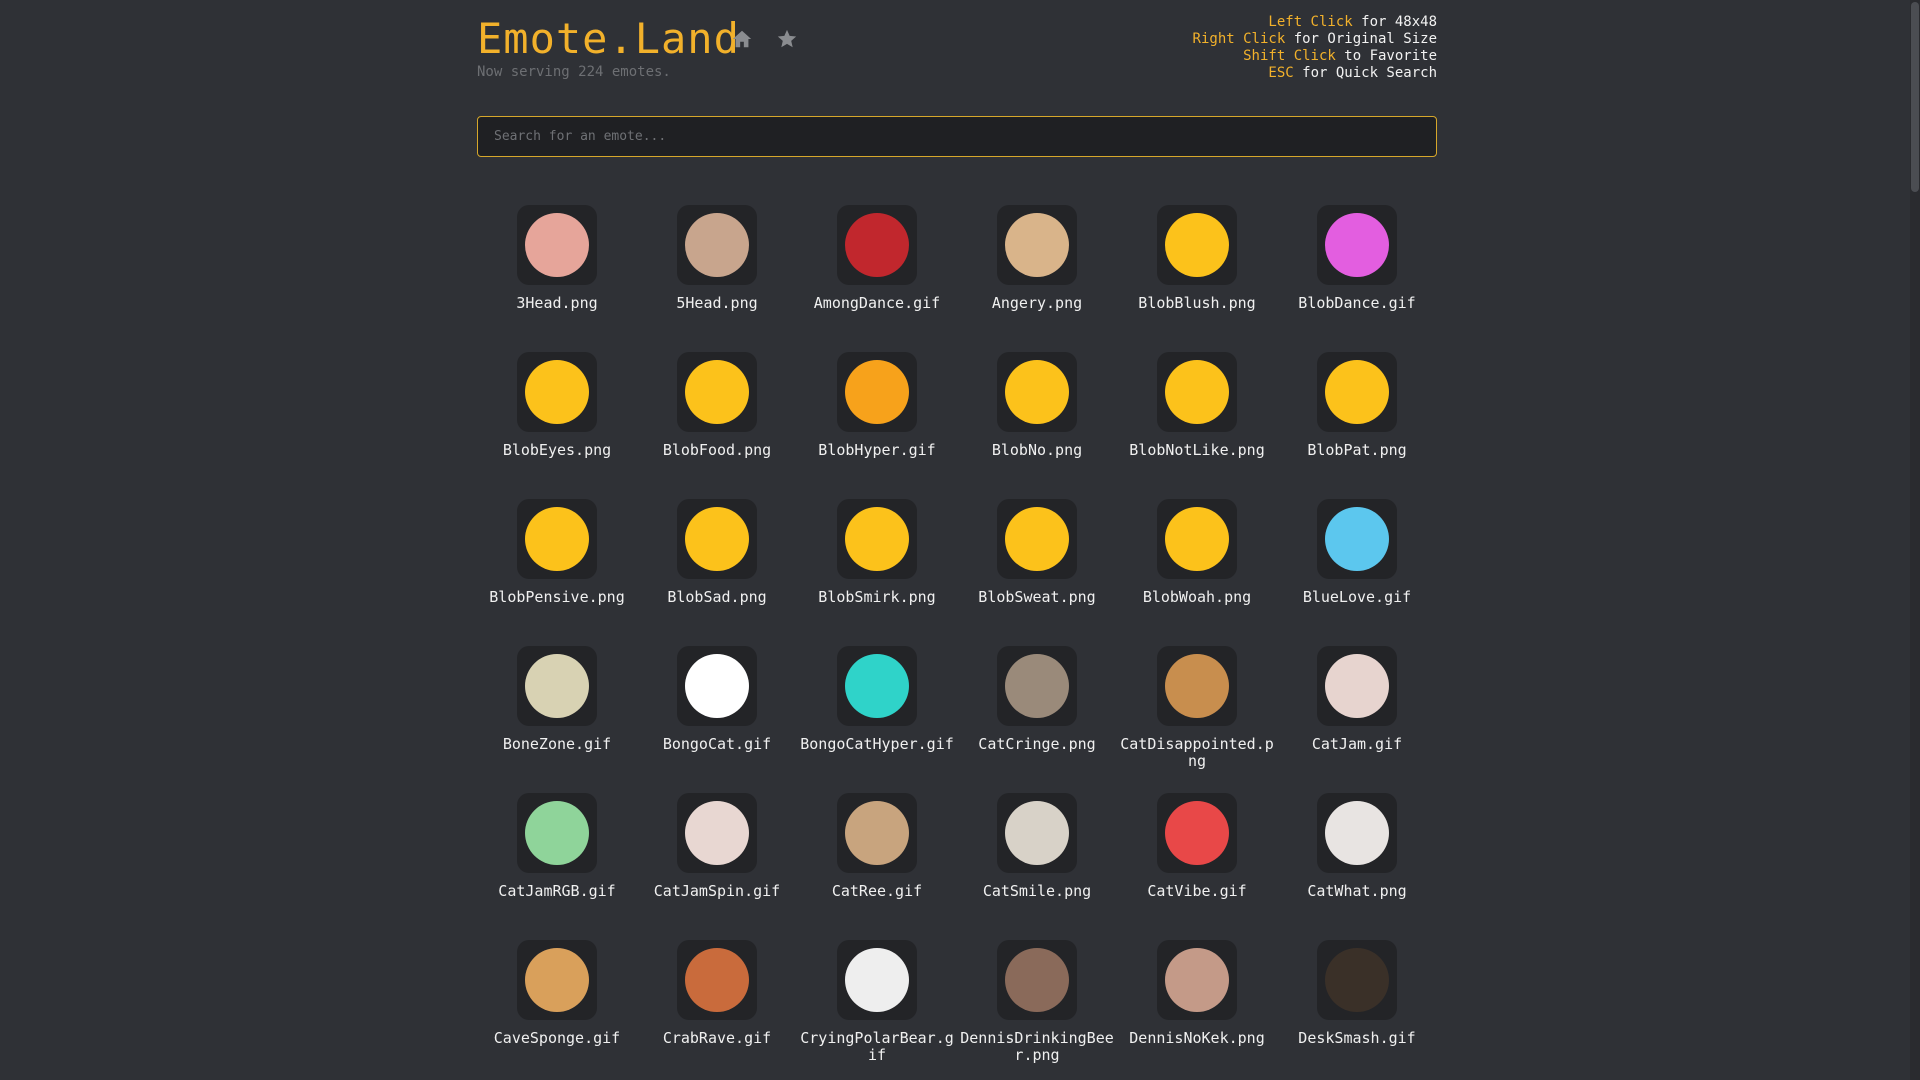 This screenshot has width=1920, height=1080. I want to click on emote-item: CatDisappointed.png, so click(1197, 704).